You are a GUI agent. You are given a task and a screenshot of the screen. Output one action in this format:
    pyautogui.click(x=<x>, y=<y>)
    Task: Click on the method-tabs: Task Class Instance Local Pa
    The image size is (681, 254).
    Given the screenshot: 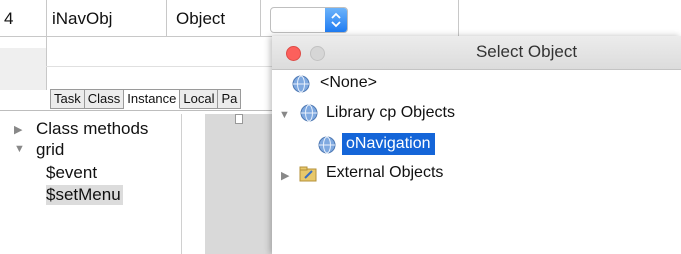 What is the action you would take?
    pyautogui.click(x=146, y=99)
    